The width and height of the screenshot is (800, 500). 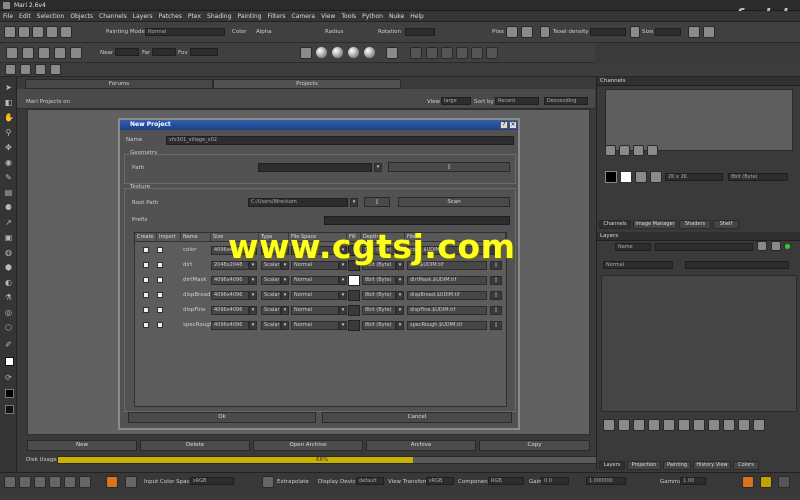 What do you see at coordinates (545, 32) in the screenshot?
I see `texel-icon` at bounding box center [545, 32].